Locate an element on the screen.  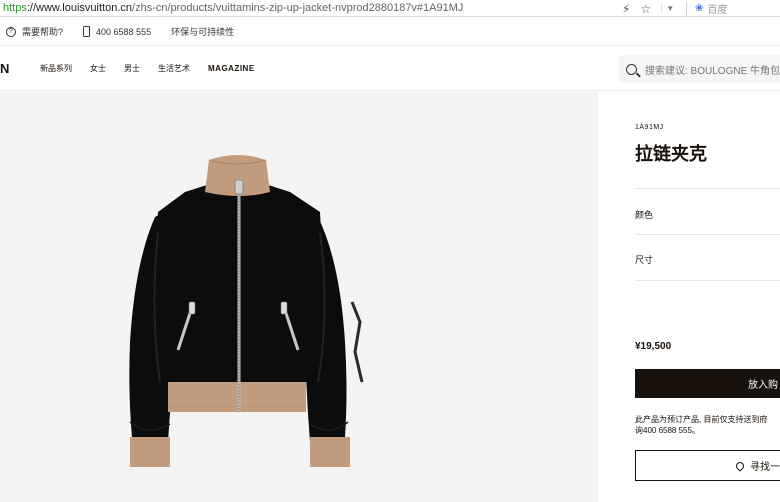
dropdown-icon: ▼ is located at coordinates (667, 8).